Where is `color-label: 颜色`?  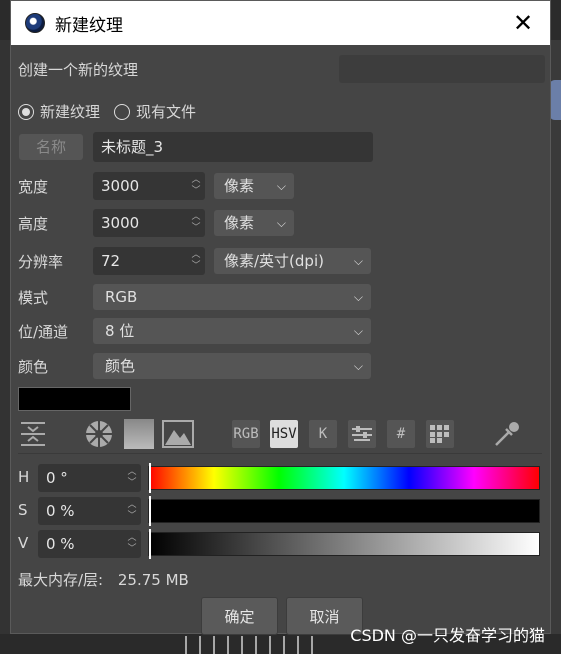
color-label: 颜色 is located at coordinates (33, 367).